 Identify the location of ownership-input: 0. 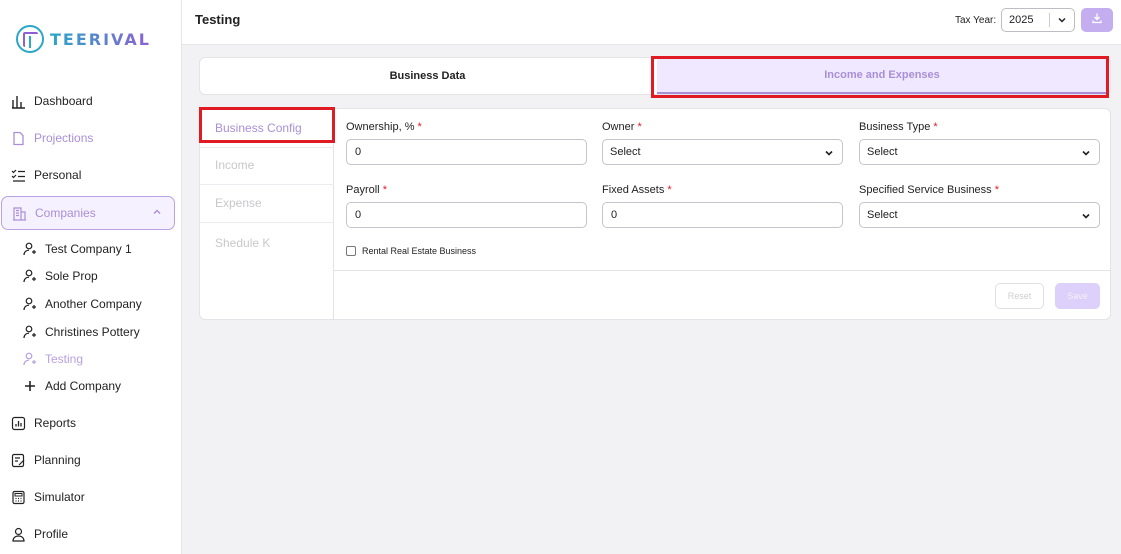
(466, 152).